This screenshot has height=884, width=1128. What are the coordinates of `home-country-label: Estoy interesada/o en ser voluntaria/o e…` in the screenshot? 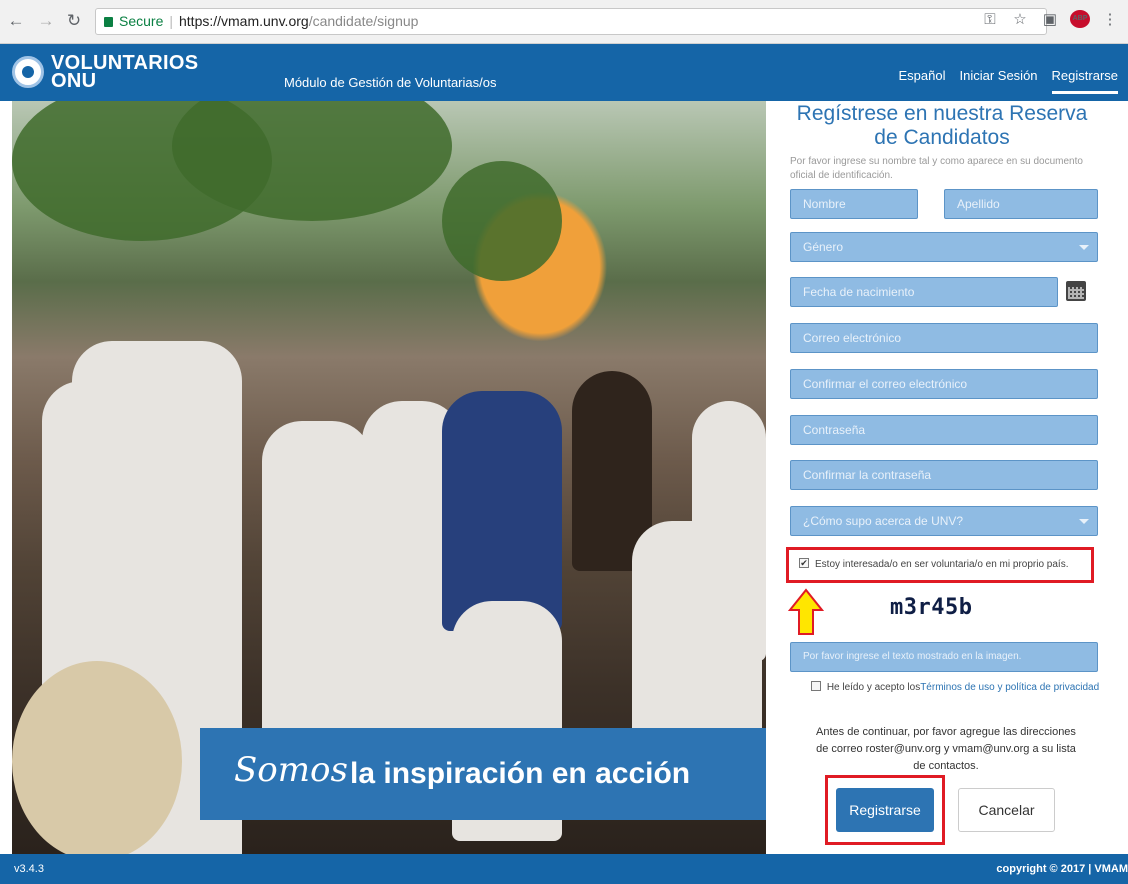 It's located at (942, 564).